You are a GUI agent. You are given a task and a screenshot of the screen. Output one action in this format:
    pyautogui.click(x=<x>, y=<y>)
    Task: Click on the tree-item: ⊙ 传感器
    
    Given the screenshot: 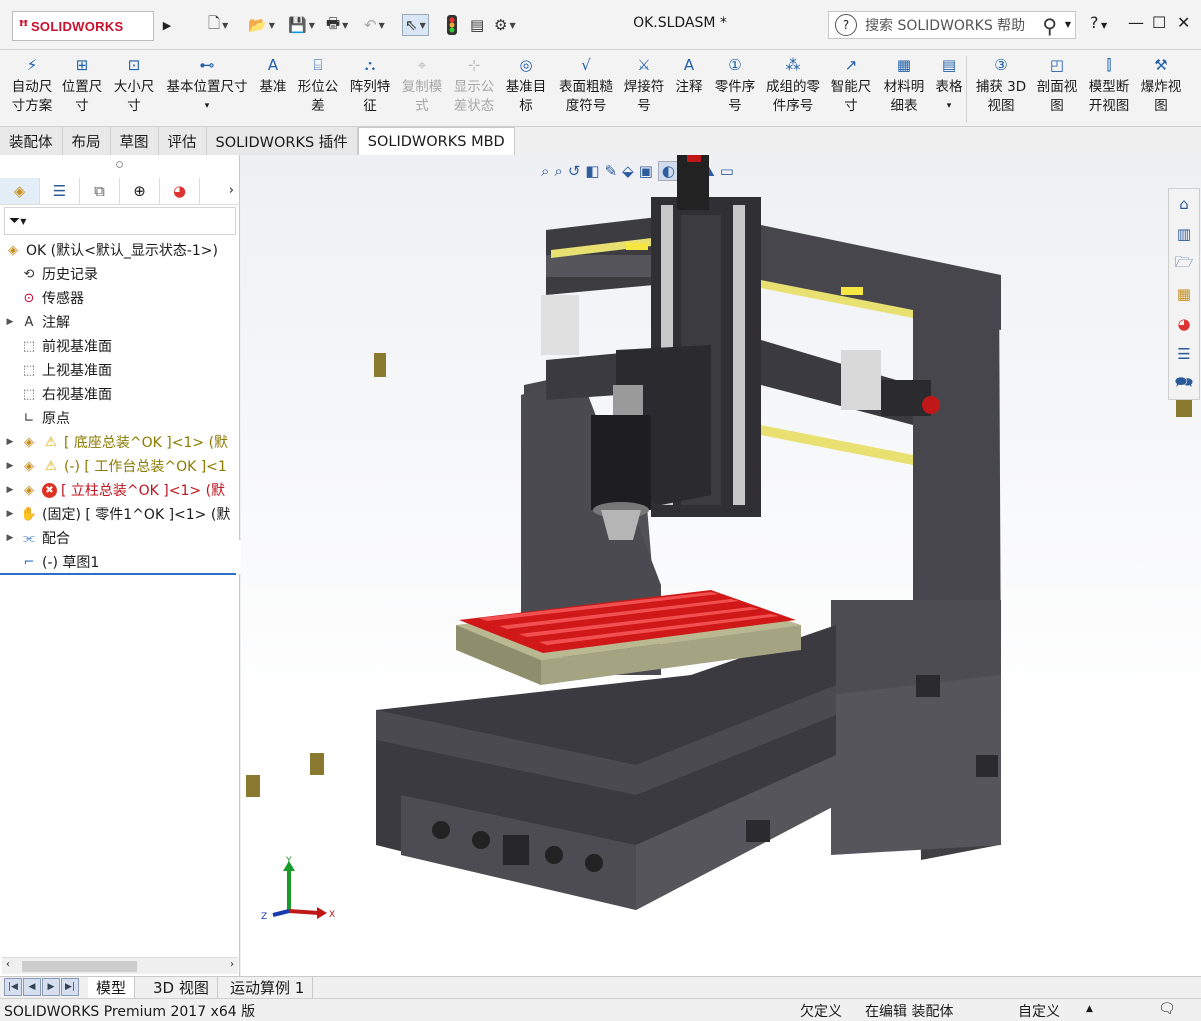 What is the action you would take?
    pyautogui.click(x=42, y=298)
    